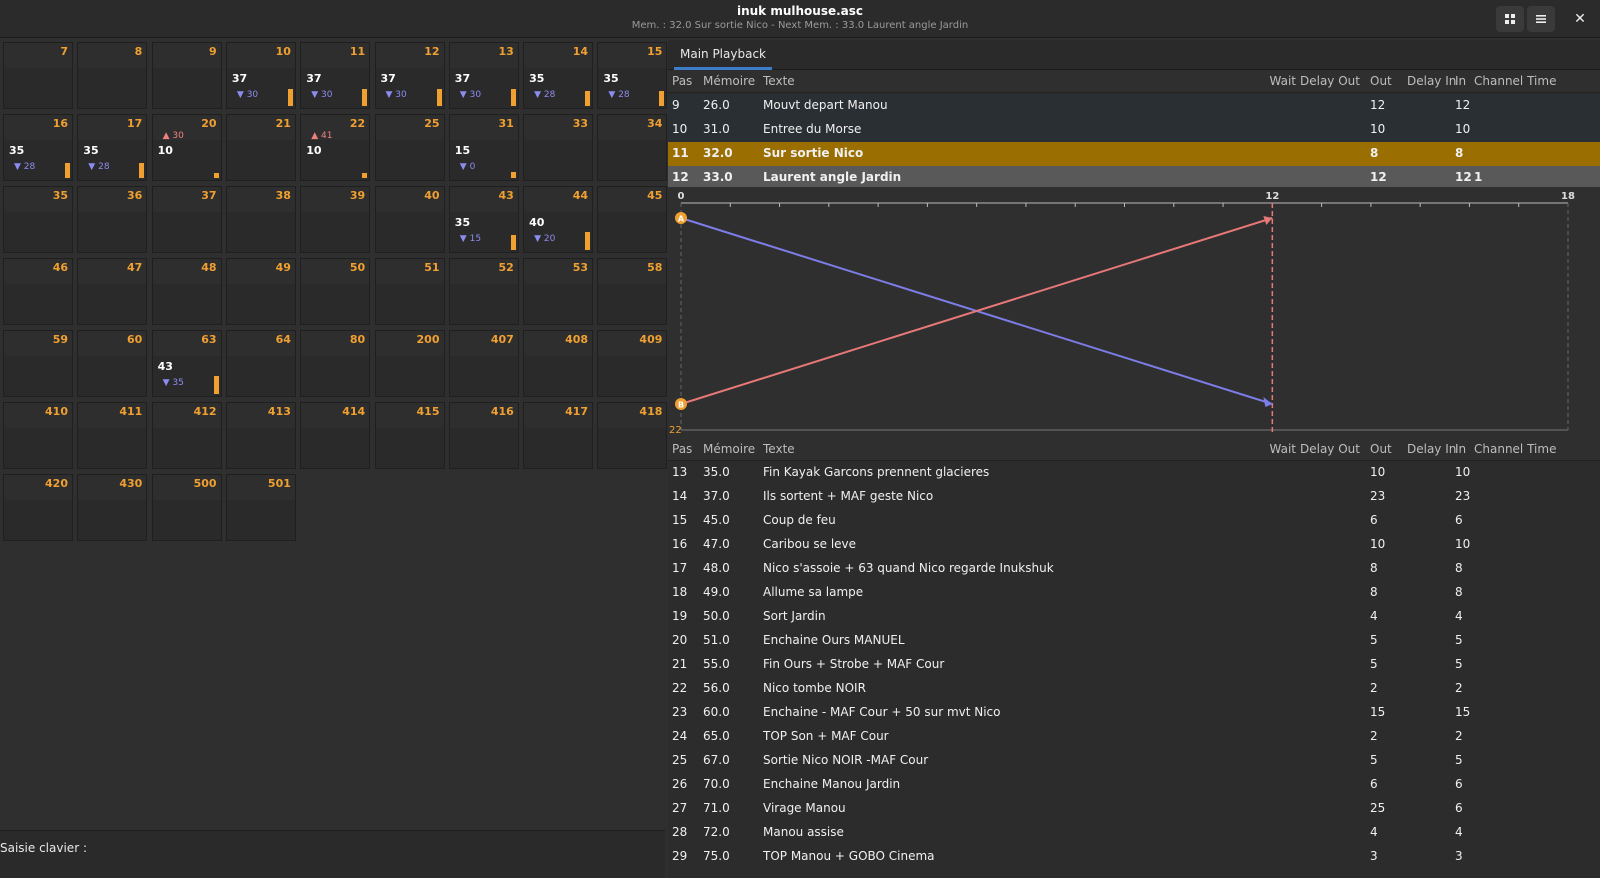  Describe the element at coordinates (483, 363) in the screenshot. I see `channel-cell: 407` at that location.